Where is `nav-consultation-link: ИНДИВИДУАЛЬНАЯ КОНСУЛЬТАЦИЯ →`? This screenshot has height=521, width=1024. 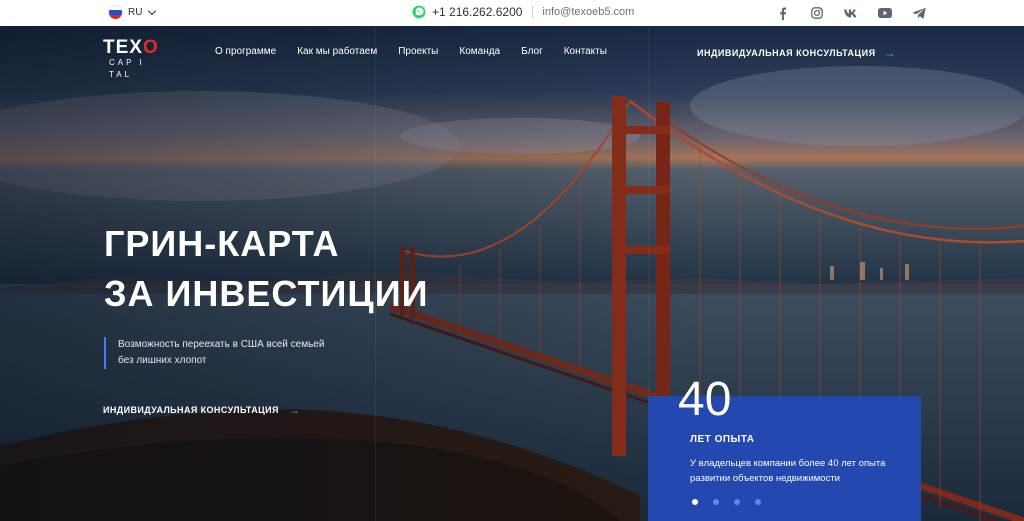 nav-consultation-link: ИНДИВИДУАЛЬНАЯ КОНСУЛЬТАЦИЯ → is located at coordinates (796, 53).